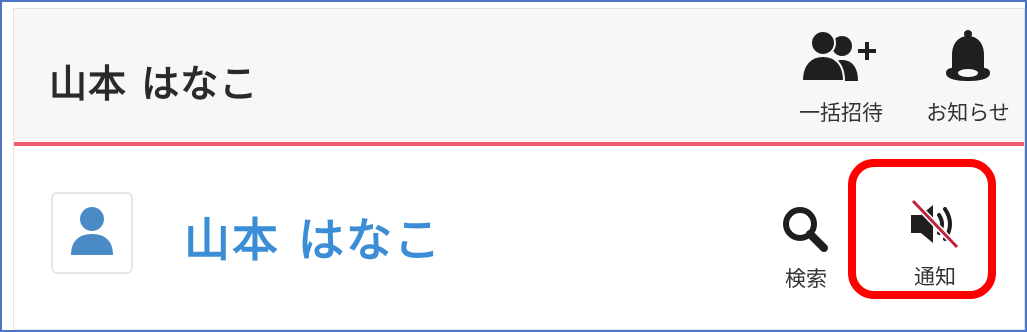 This screenshot has width=1027, height=332. What do you see at coordinates (806, 231) in the screenshot?
I see `search-icon` at bounding box center [806, 231].